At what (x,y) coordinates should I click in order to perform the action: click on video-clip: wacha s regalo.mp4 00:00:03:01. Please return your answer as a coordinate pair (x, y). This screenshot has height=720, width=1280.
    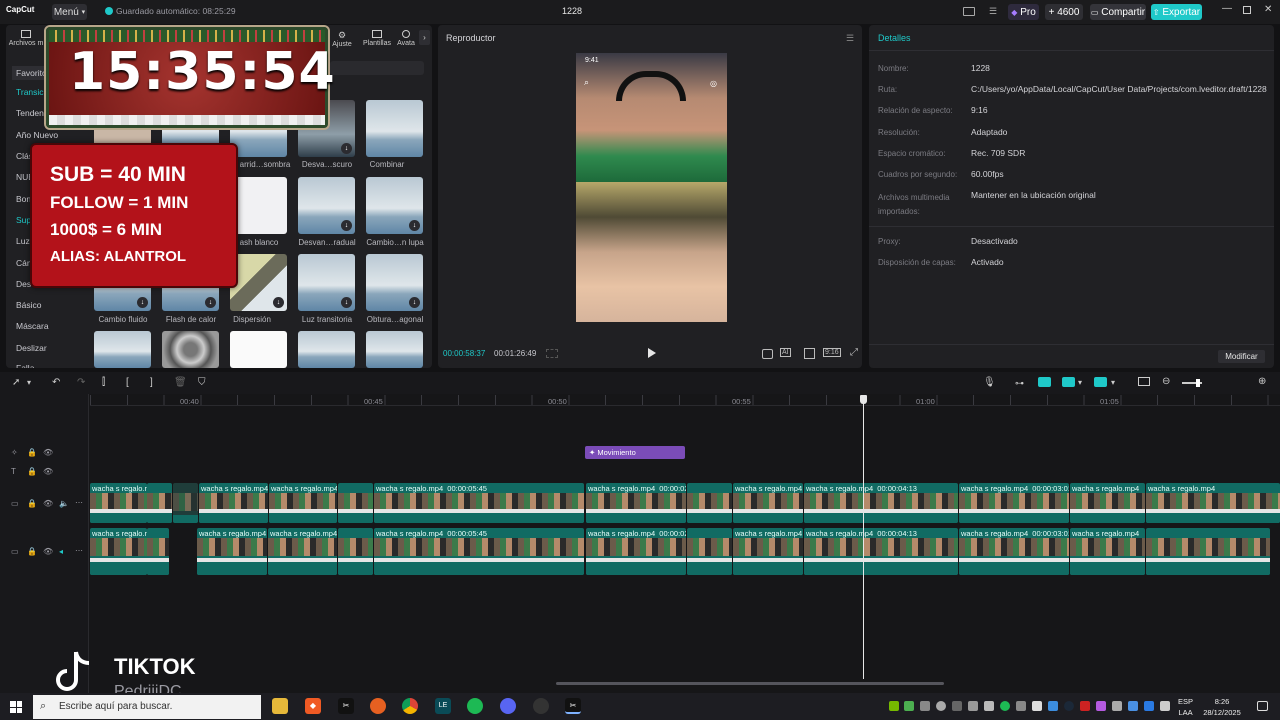
    Looking at the image, I should click on (1014, 551).